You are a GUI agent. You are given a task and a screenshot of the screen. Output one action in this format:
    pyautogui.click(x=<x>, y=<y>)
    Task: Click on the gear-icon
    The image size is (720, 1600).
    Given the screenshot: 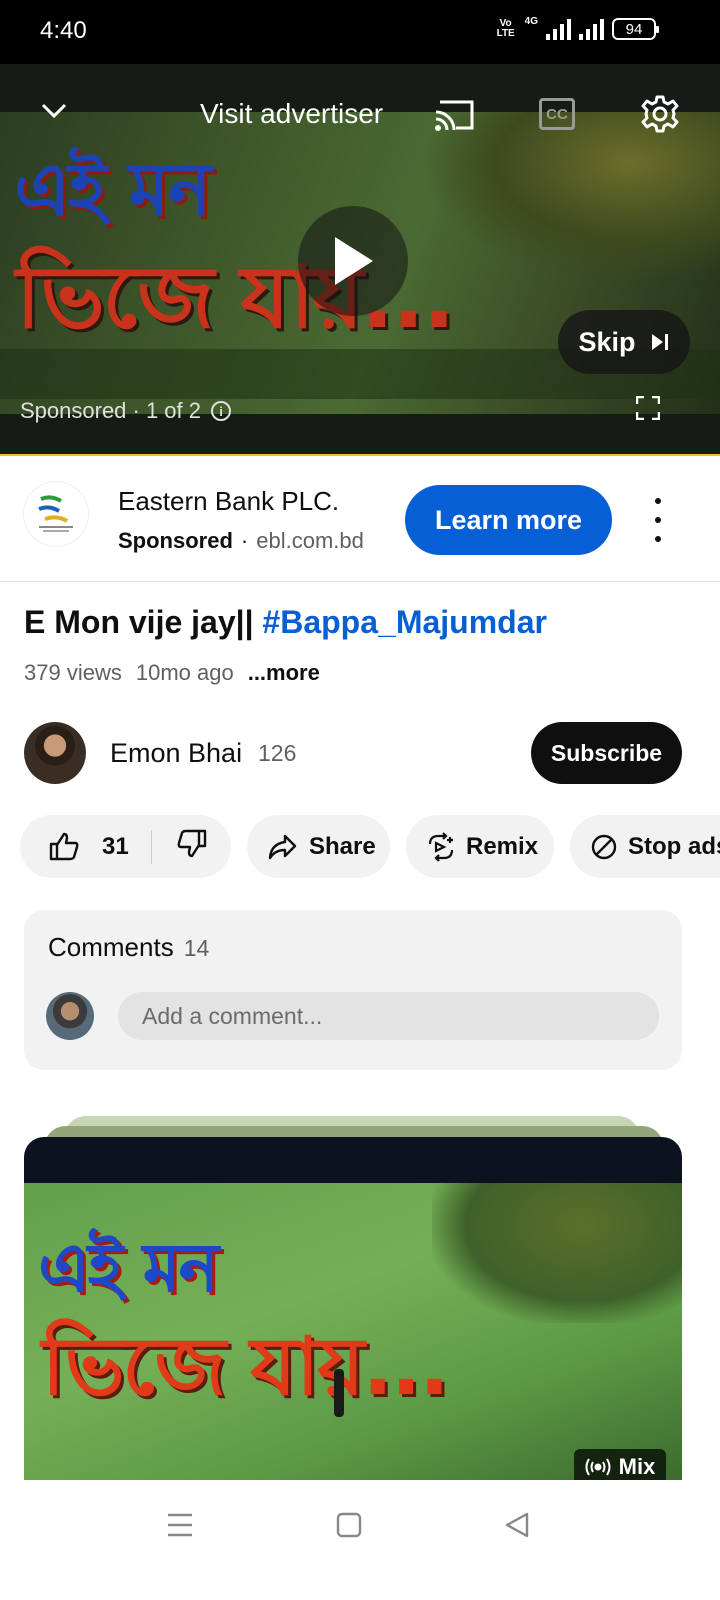 What is the action you would take?
    pyautogui.click(x=660, y=116)
    